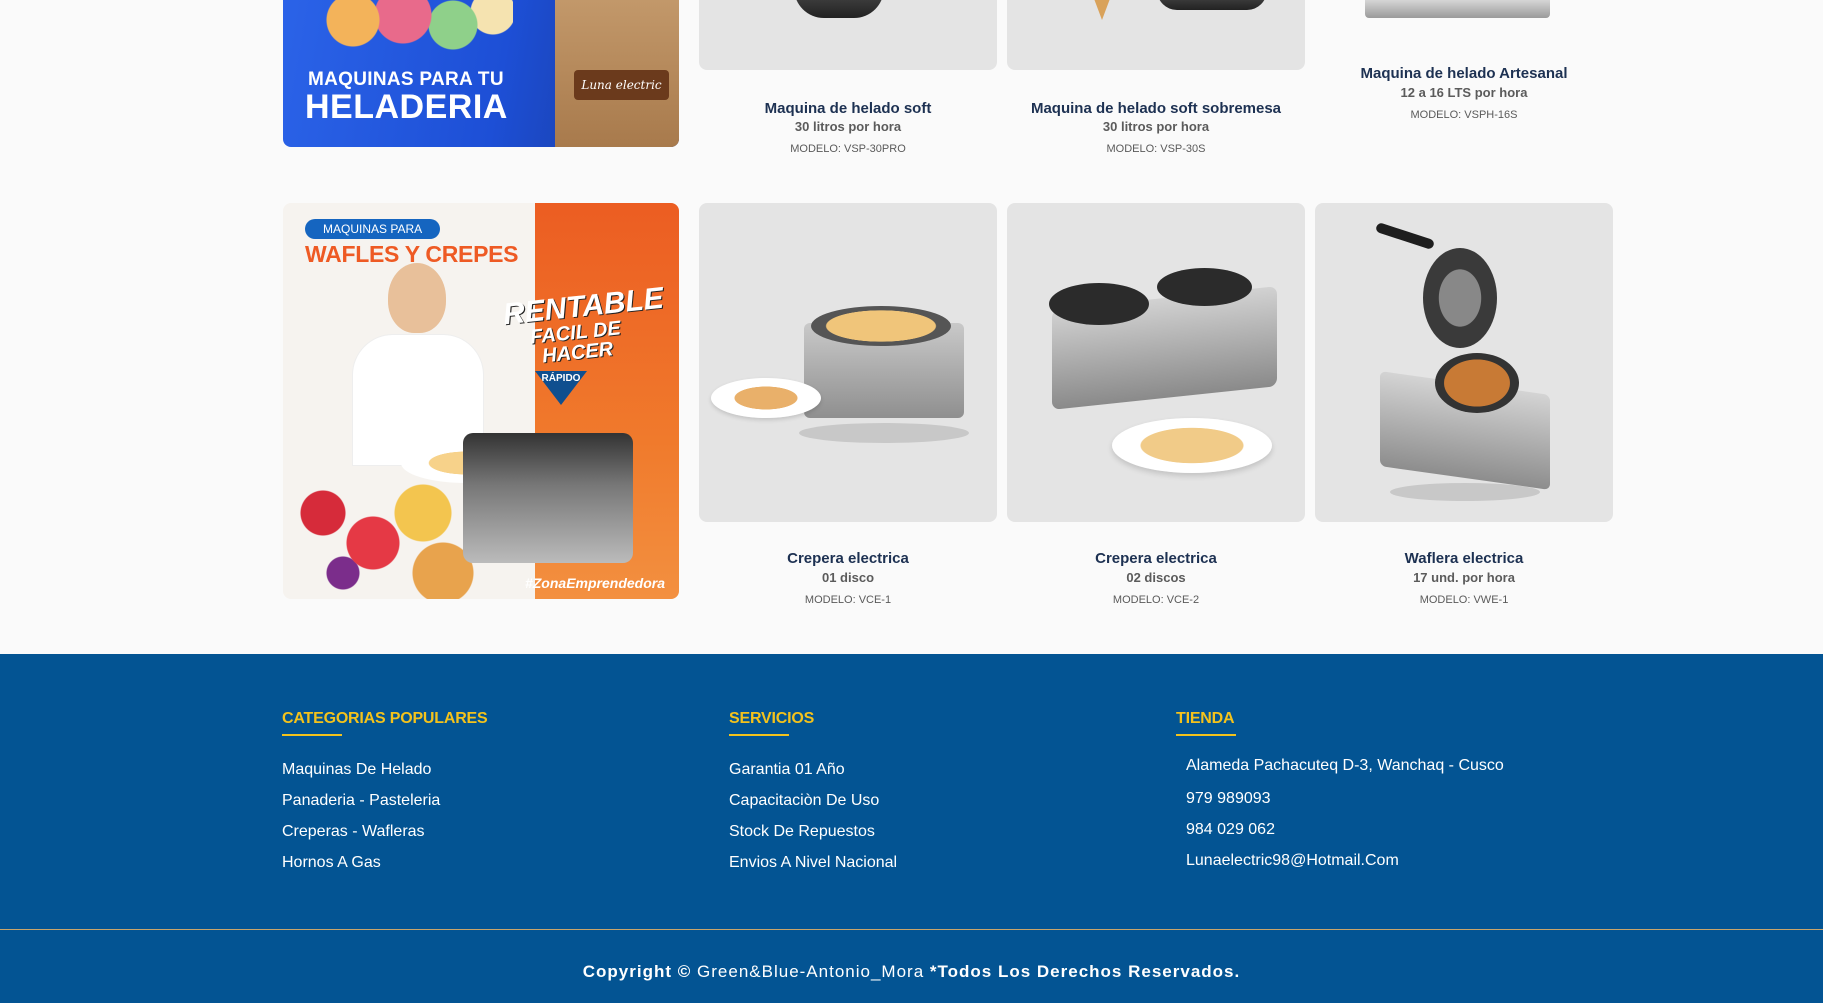 This screenshot has width=1823, height=1003. What do you see at coordinates (1156, 149) in the screenshot?
I see `product-model: MODELO: VSP-30S` at bounding box center [1156, 149].